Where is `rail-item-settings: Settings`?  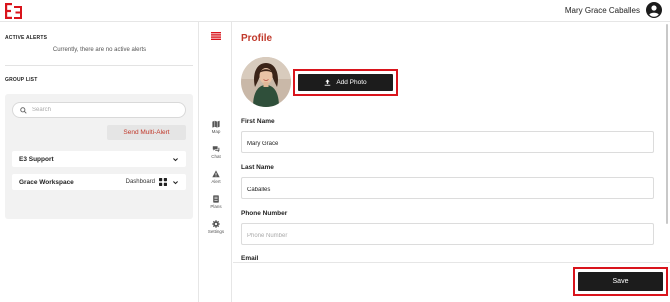
rail-item-settings: Settings is located at coordinates (216, 227).